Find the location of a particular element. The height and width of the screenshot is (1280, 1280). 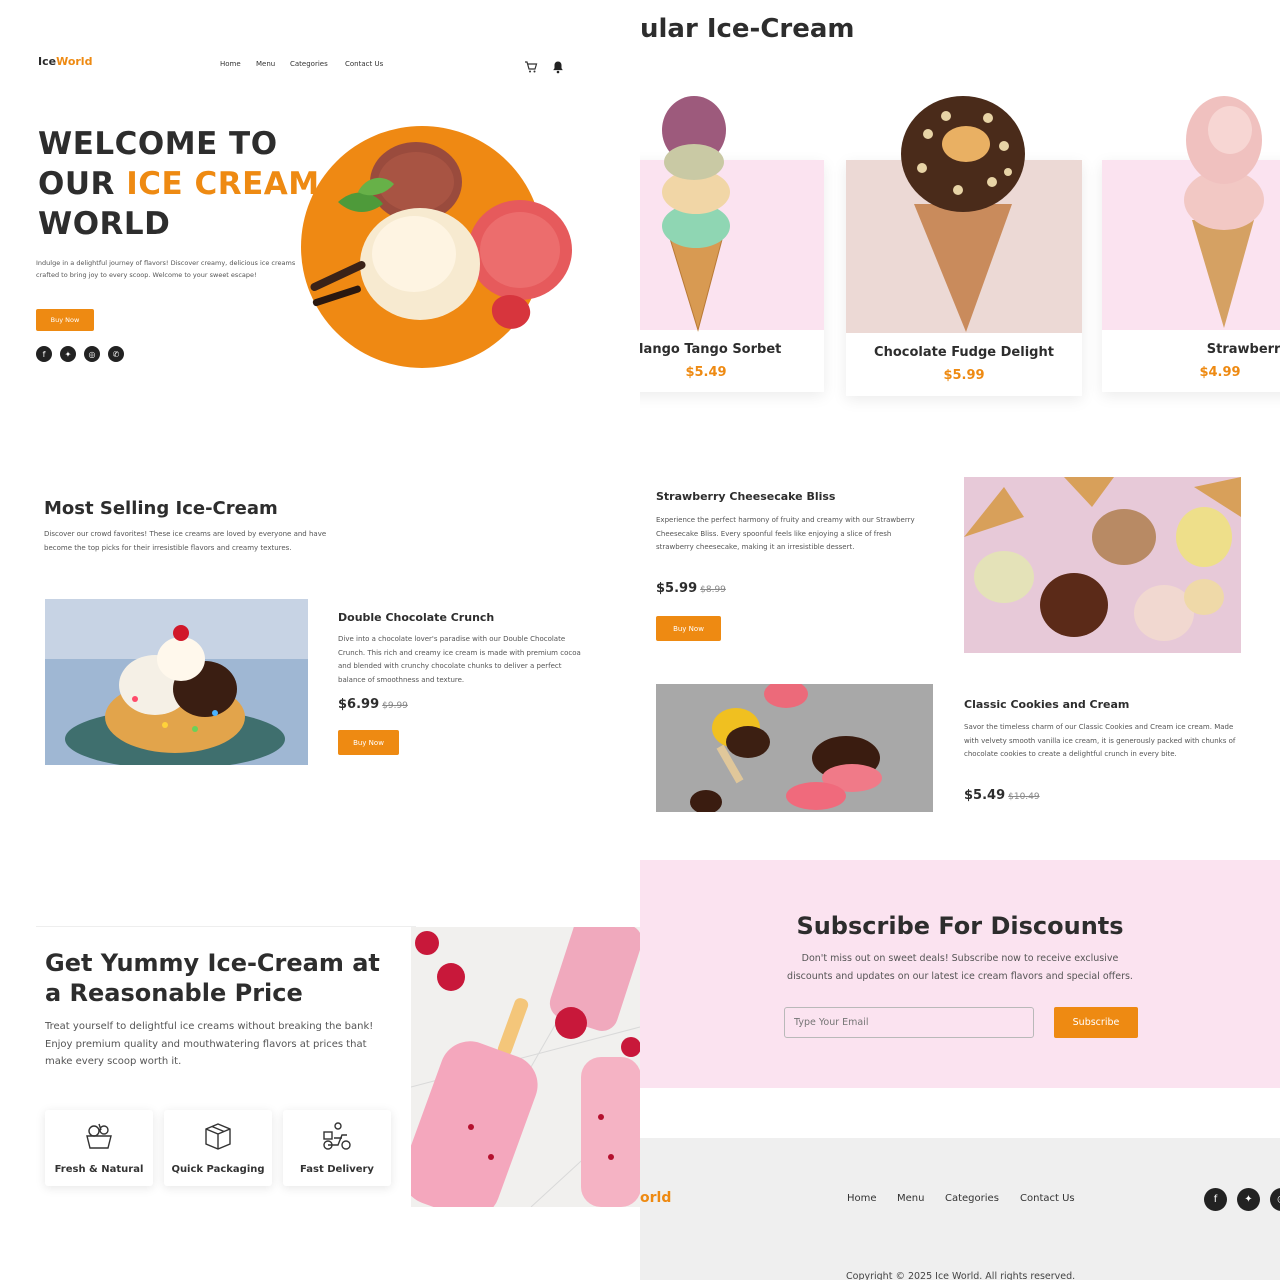

old-price: $8.99 is located at coordinates (713, 590).